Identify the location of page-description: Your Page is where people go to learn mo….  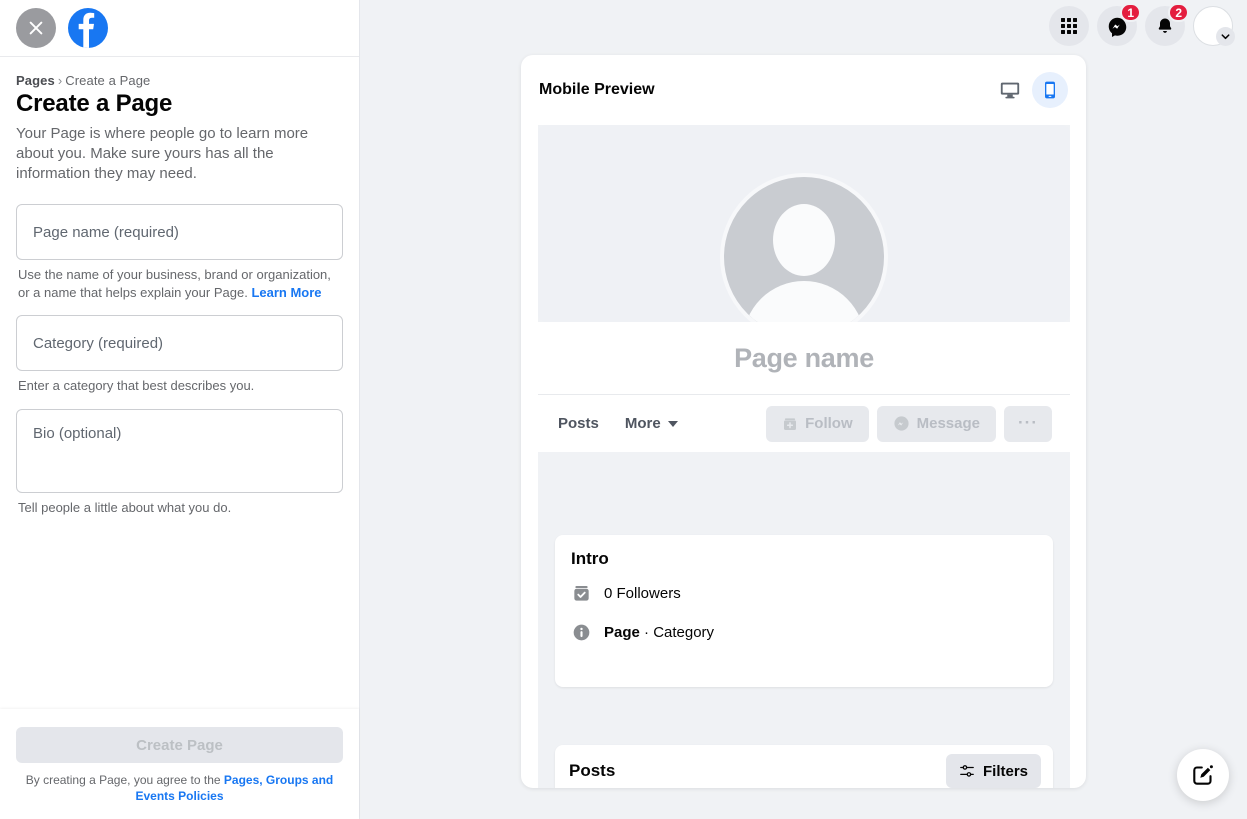
(162, 154).